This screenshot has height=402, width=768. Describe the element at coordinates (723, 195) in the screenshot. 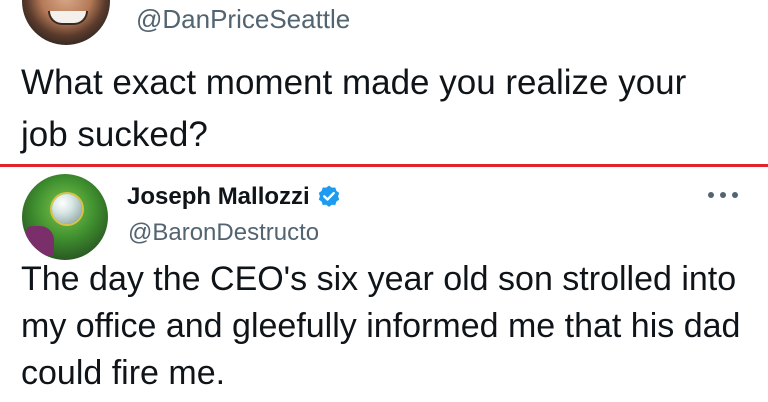

I see `more-options-icon` at that location.